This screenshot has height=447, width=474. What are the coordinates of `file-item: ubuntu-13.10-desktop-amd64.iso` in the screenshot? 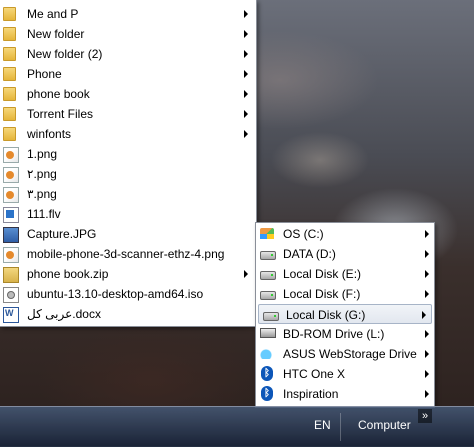 It's located at (128, 294).